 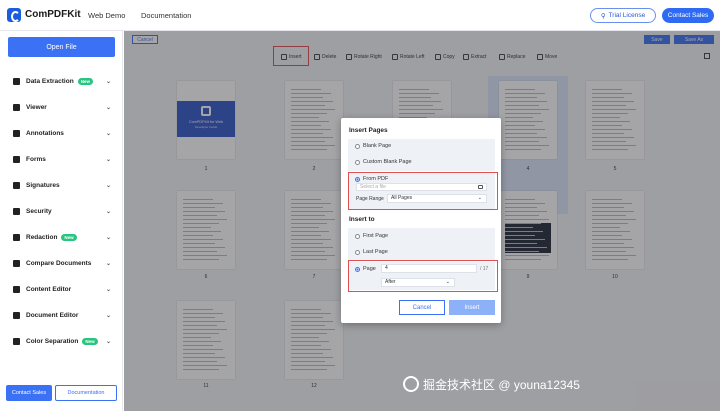 I want to click on radio-custom-blank-page: Custom Blank Page, so click(x=383, y=162).